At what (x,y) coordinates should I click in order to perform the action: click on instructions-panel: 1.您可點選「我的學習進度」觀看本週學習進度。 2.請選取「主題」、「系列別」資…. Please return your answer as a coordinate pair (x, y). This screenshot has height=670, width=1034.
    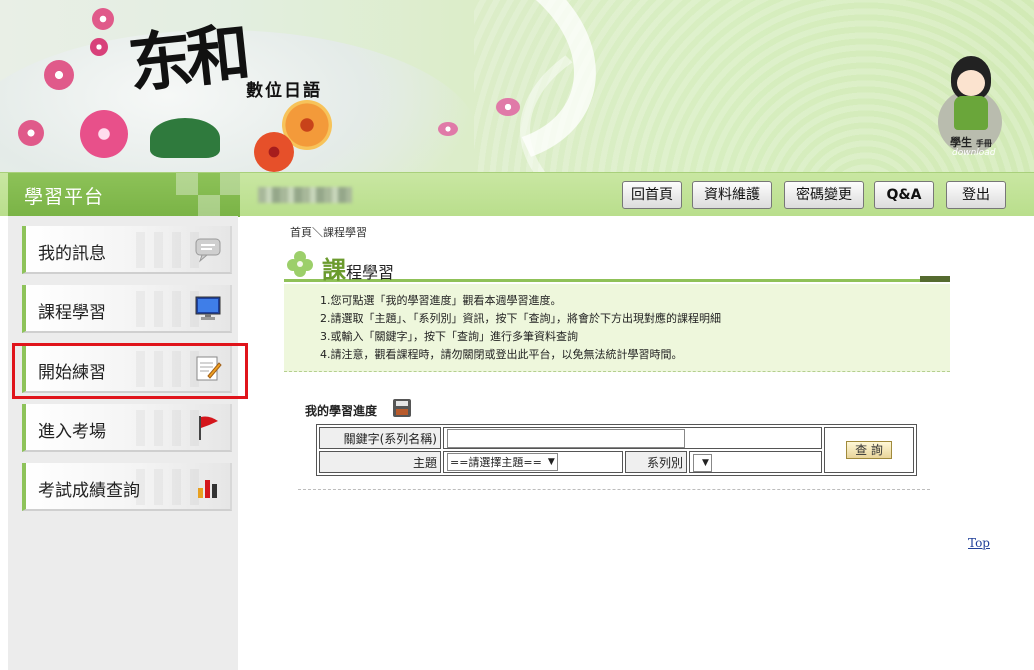
    Looking at the image, I should click on (617, 328).